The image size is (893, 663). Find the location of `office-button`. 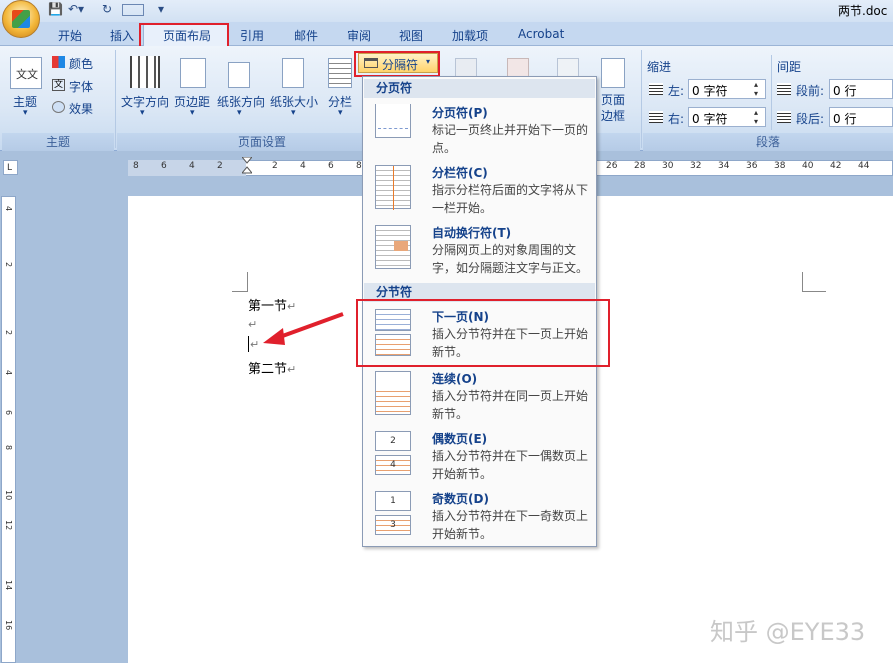

office-button is located at coordinates (21, 19).